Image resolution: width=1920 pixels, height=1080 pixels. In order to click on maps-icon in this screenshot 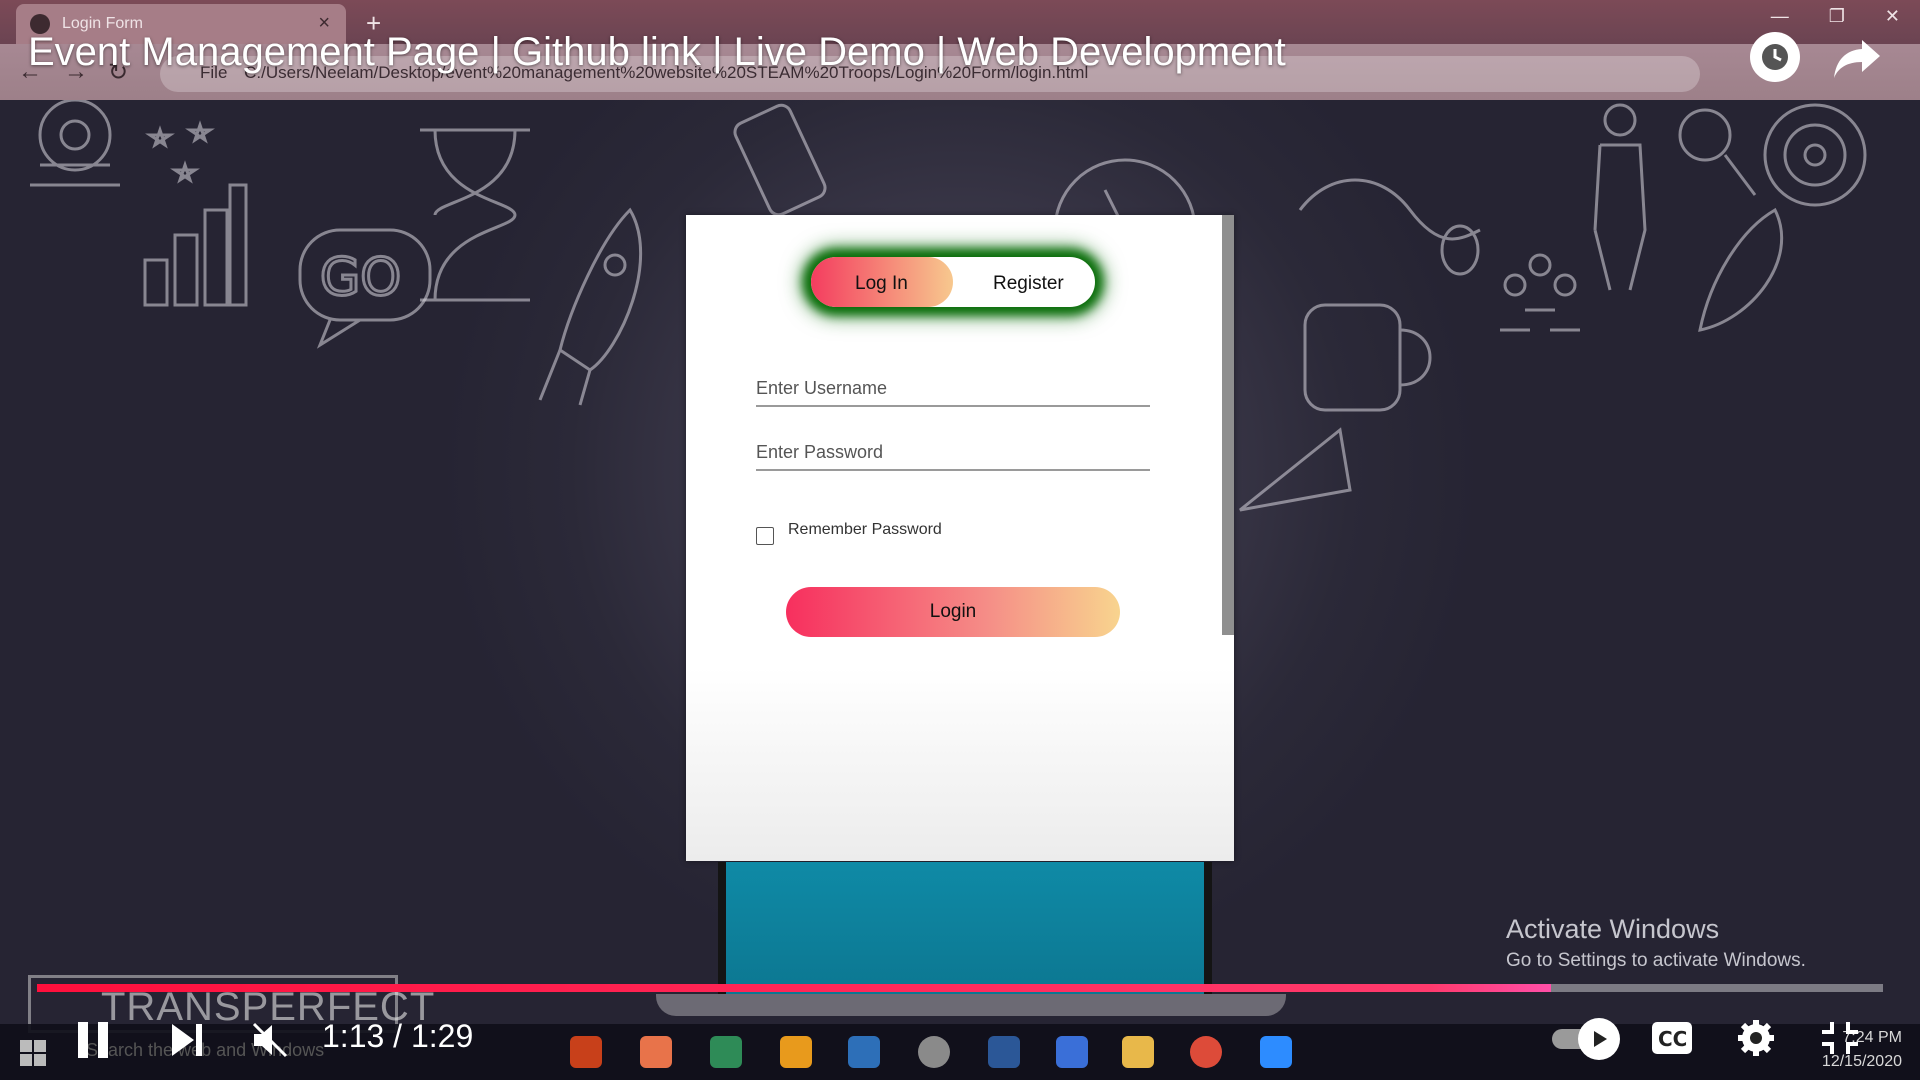, I will do `click(726, 1052)`.